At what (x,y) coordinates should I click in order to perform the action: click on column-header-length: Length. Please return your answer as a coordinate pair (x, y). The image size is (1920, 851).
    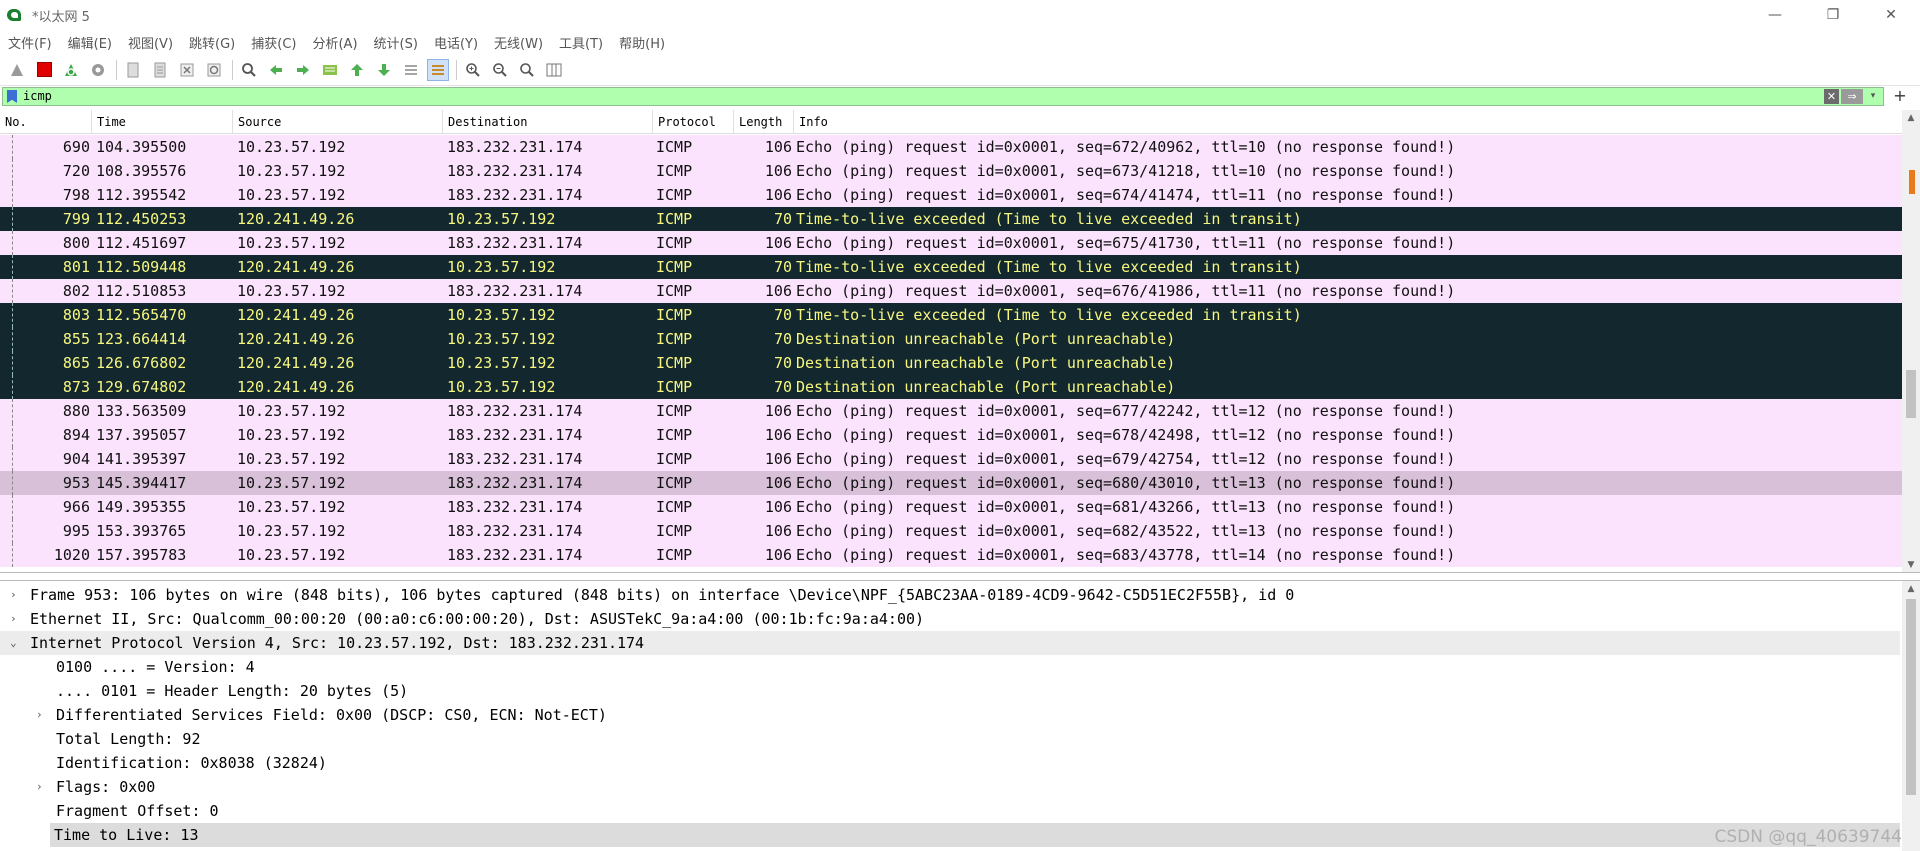
    Looking at the image, I should click on (764, 122).